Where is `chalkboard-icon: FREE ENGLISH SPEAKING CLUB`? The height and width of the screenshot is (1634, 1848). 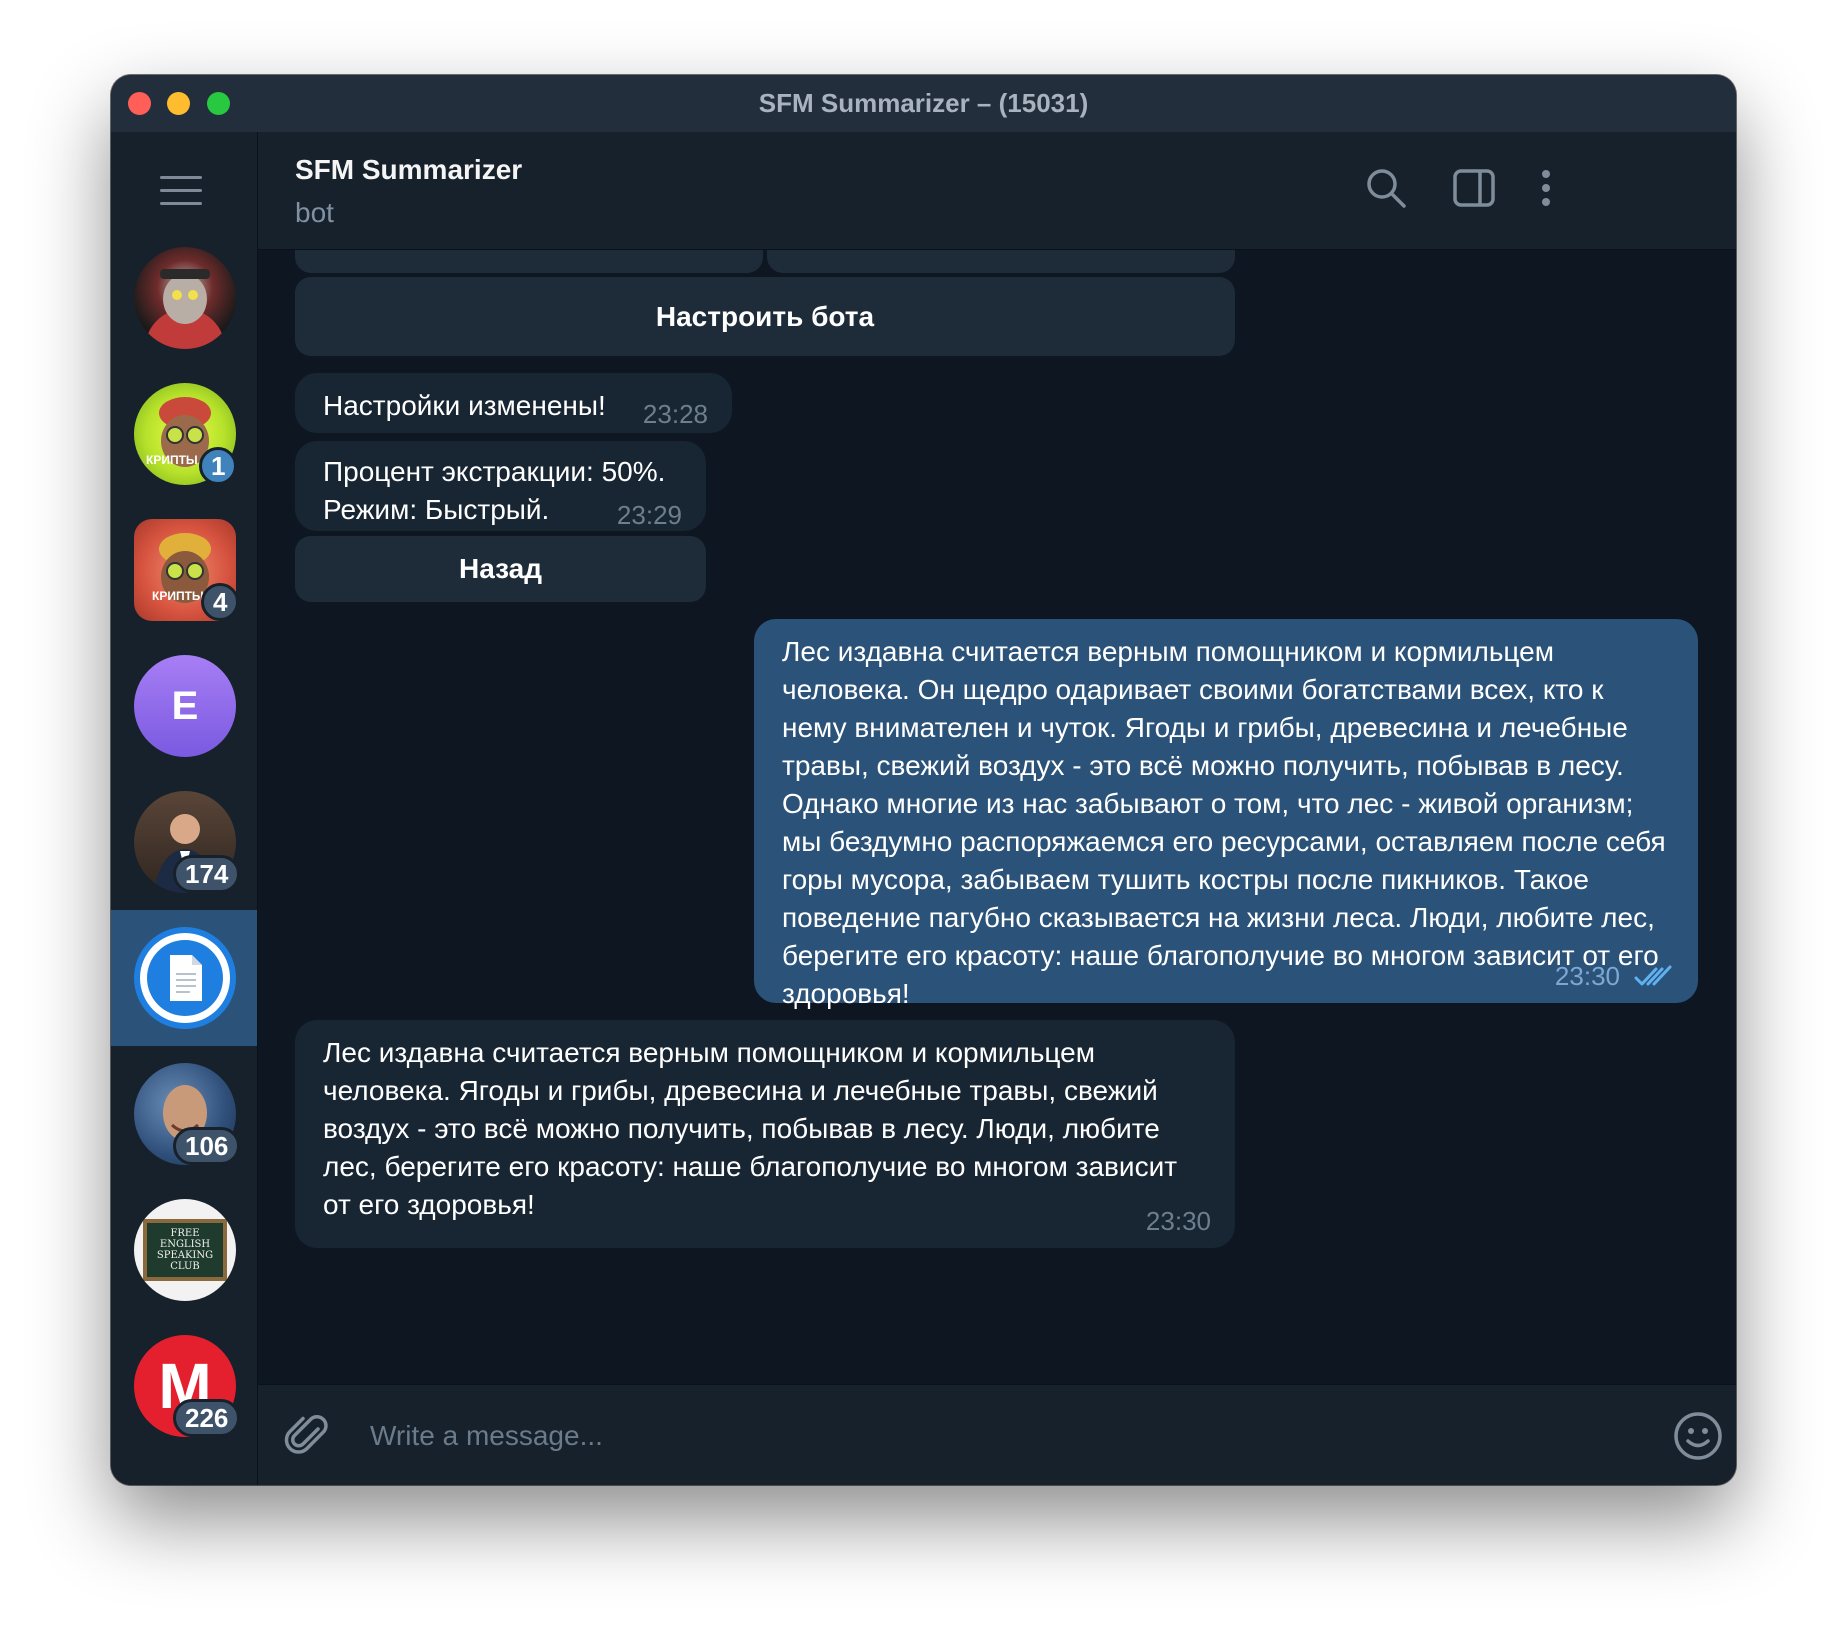
chalkboard-icon: FREE ENGLISH SPEAKING CLUB is located at coordinates (185, 1250).